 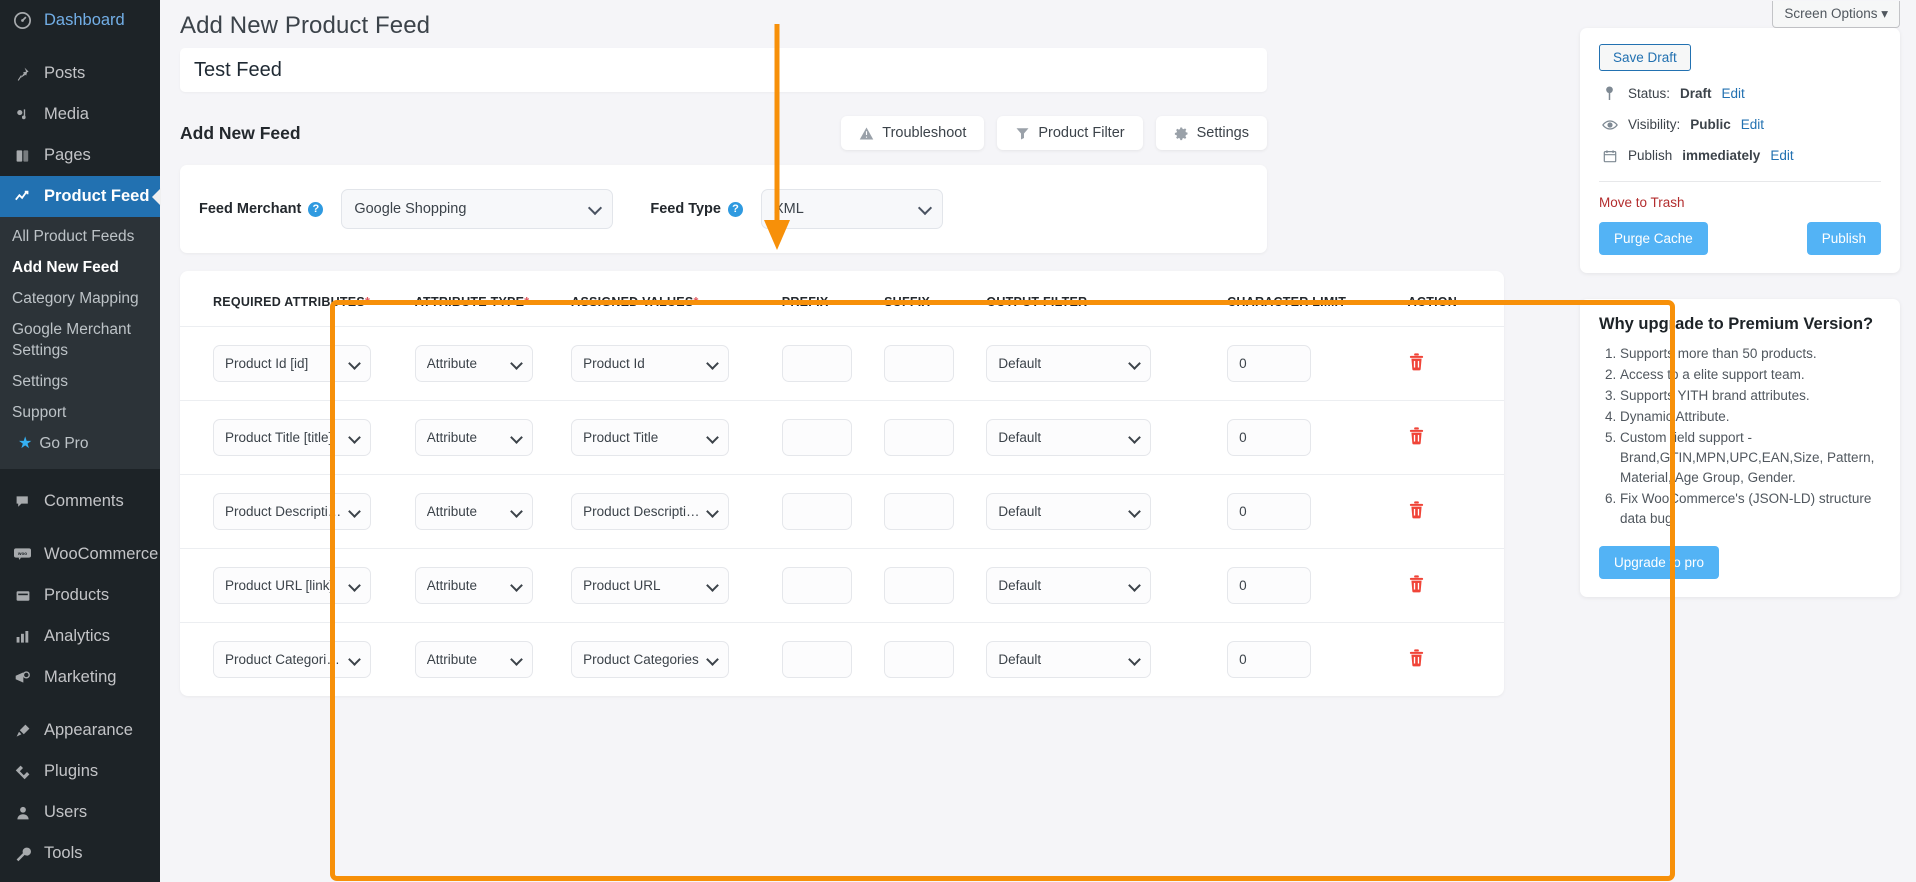 What do you see at coordinates (22, 771) in the screenshot?
I see `plug-icon` at bounding box center [22, 771].